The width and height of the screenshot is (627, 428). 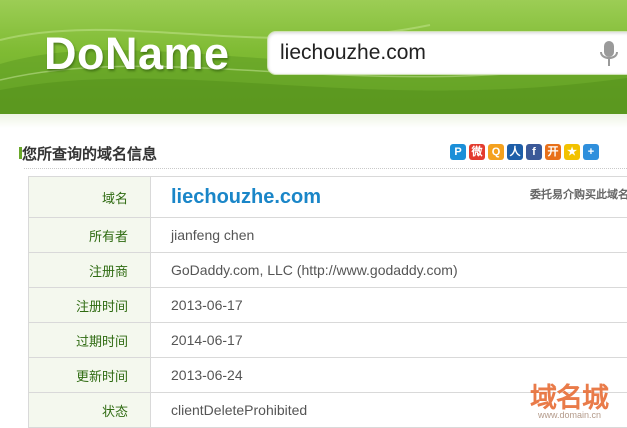 What do you see at coordinates (246, 197) in the screenshot?
I see `domain-name-value: liechouzhe.com` at bounding box center [246, 197].